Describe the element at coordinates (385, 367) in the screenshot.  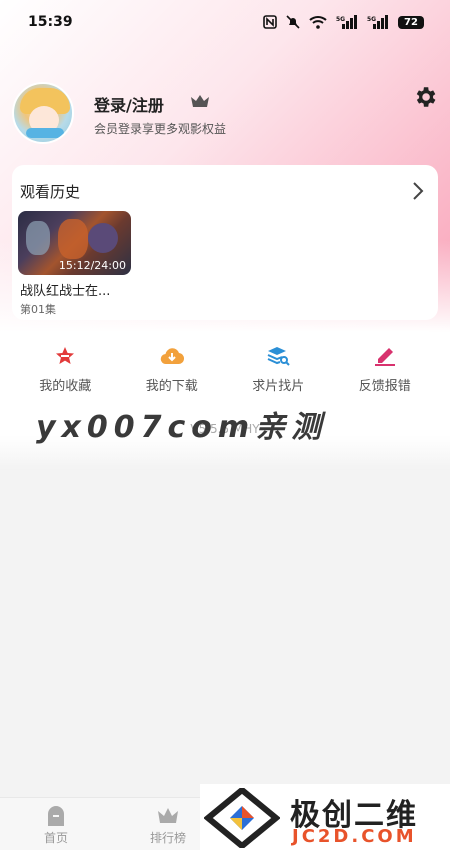
I see `feedback-button: 反馈报错` at that location.